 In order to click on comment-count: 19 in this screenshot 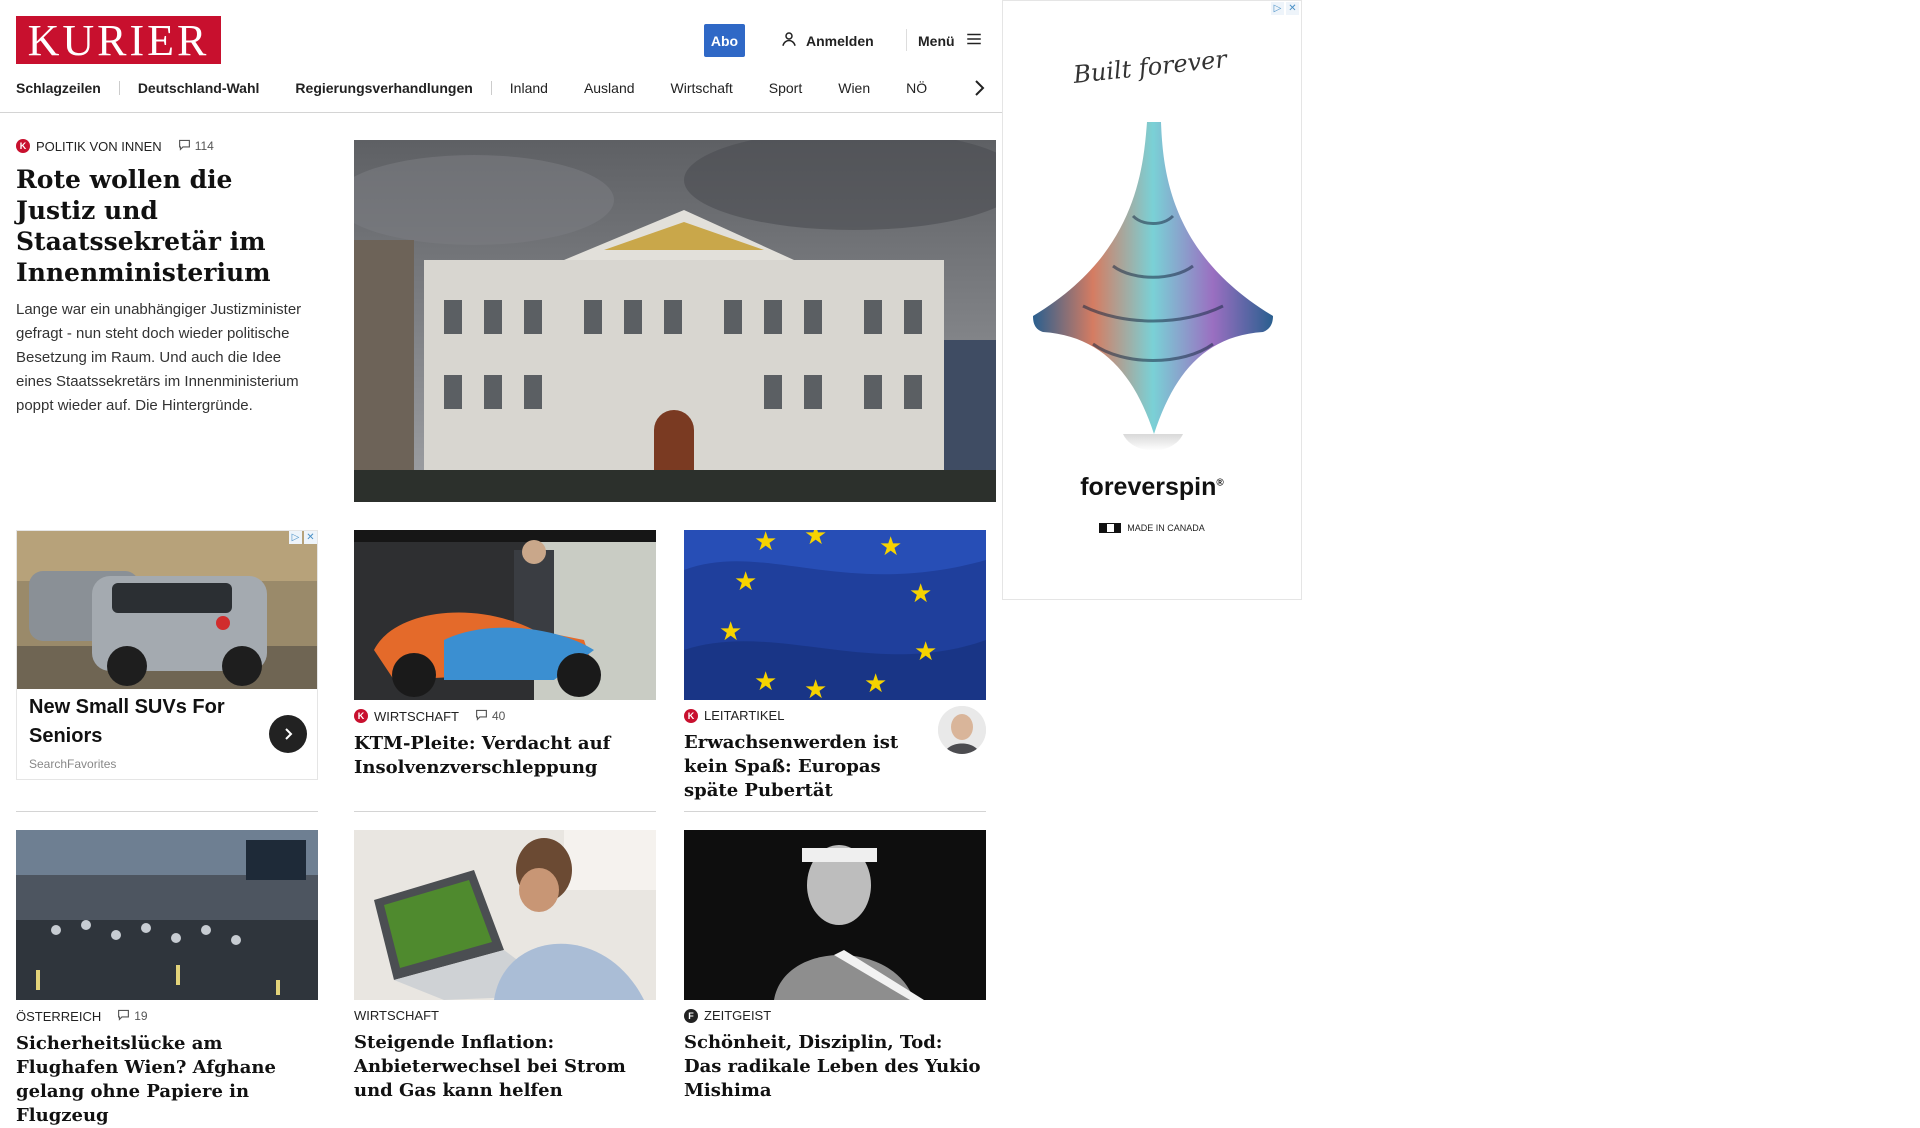, I will do `click(132, 1016)`.